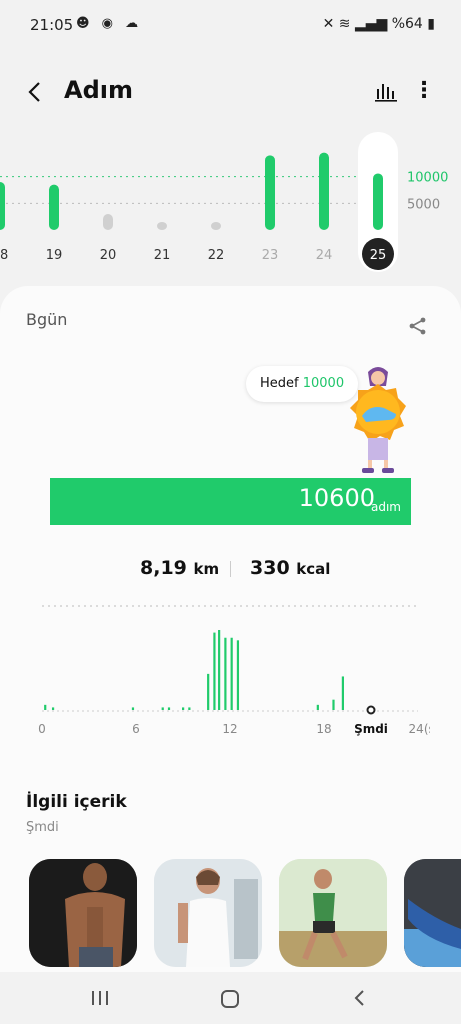  What do you see at coordinates (109, 23) in the screenshot?
I see `notification-icons: ☻ ◉ ☁` at bounding box center [109, 23].